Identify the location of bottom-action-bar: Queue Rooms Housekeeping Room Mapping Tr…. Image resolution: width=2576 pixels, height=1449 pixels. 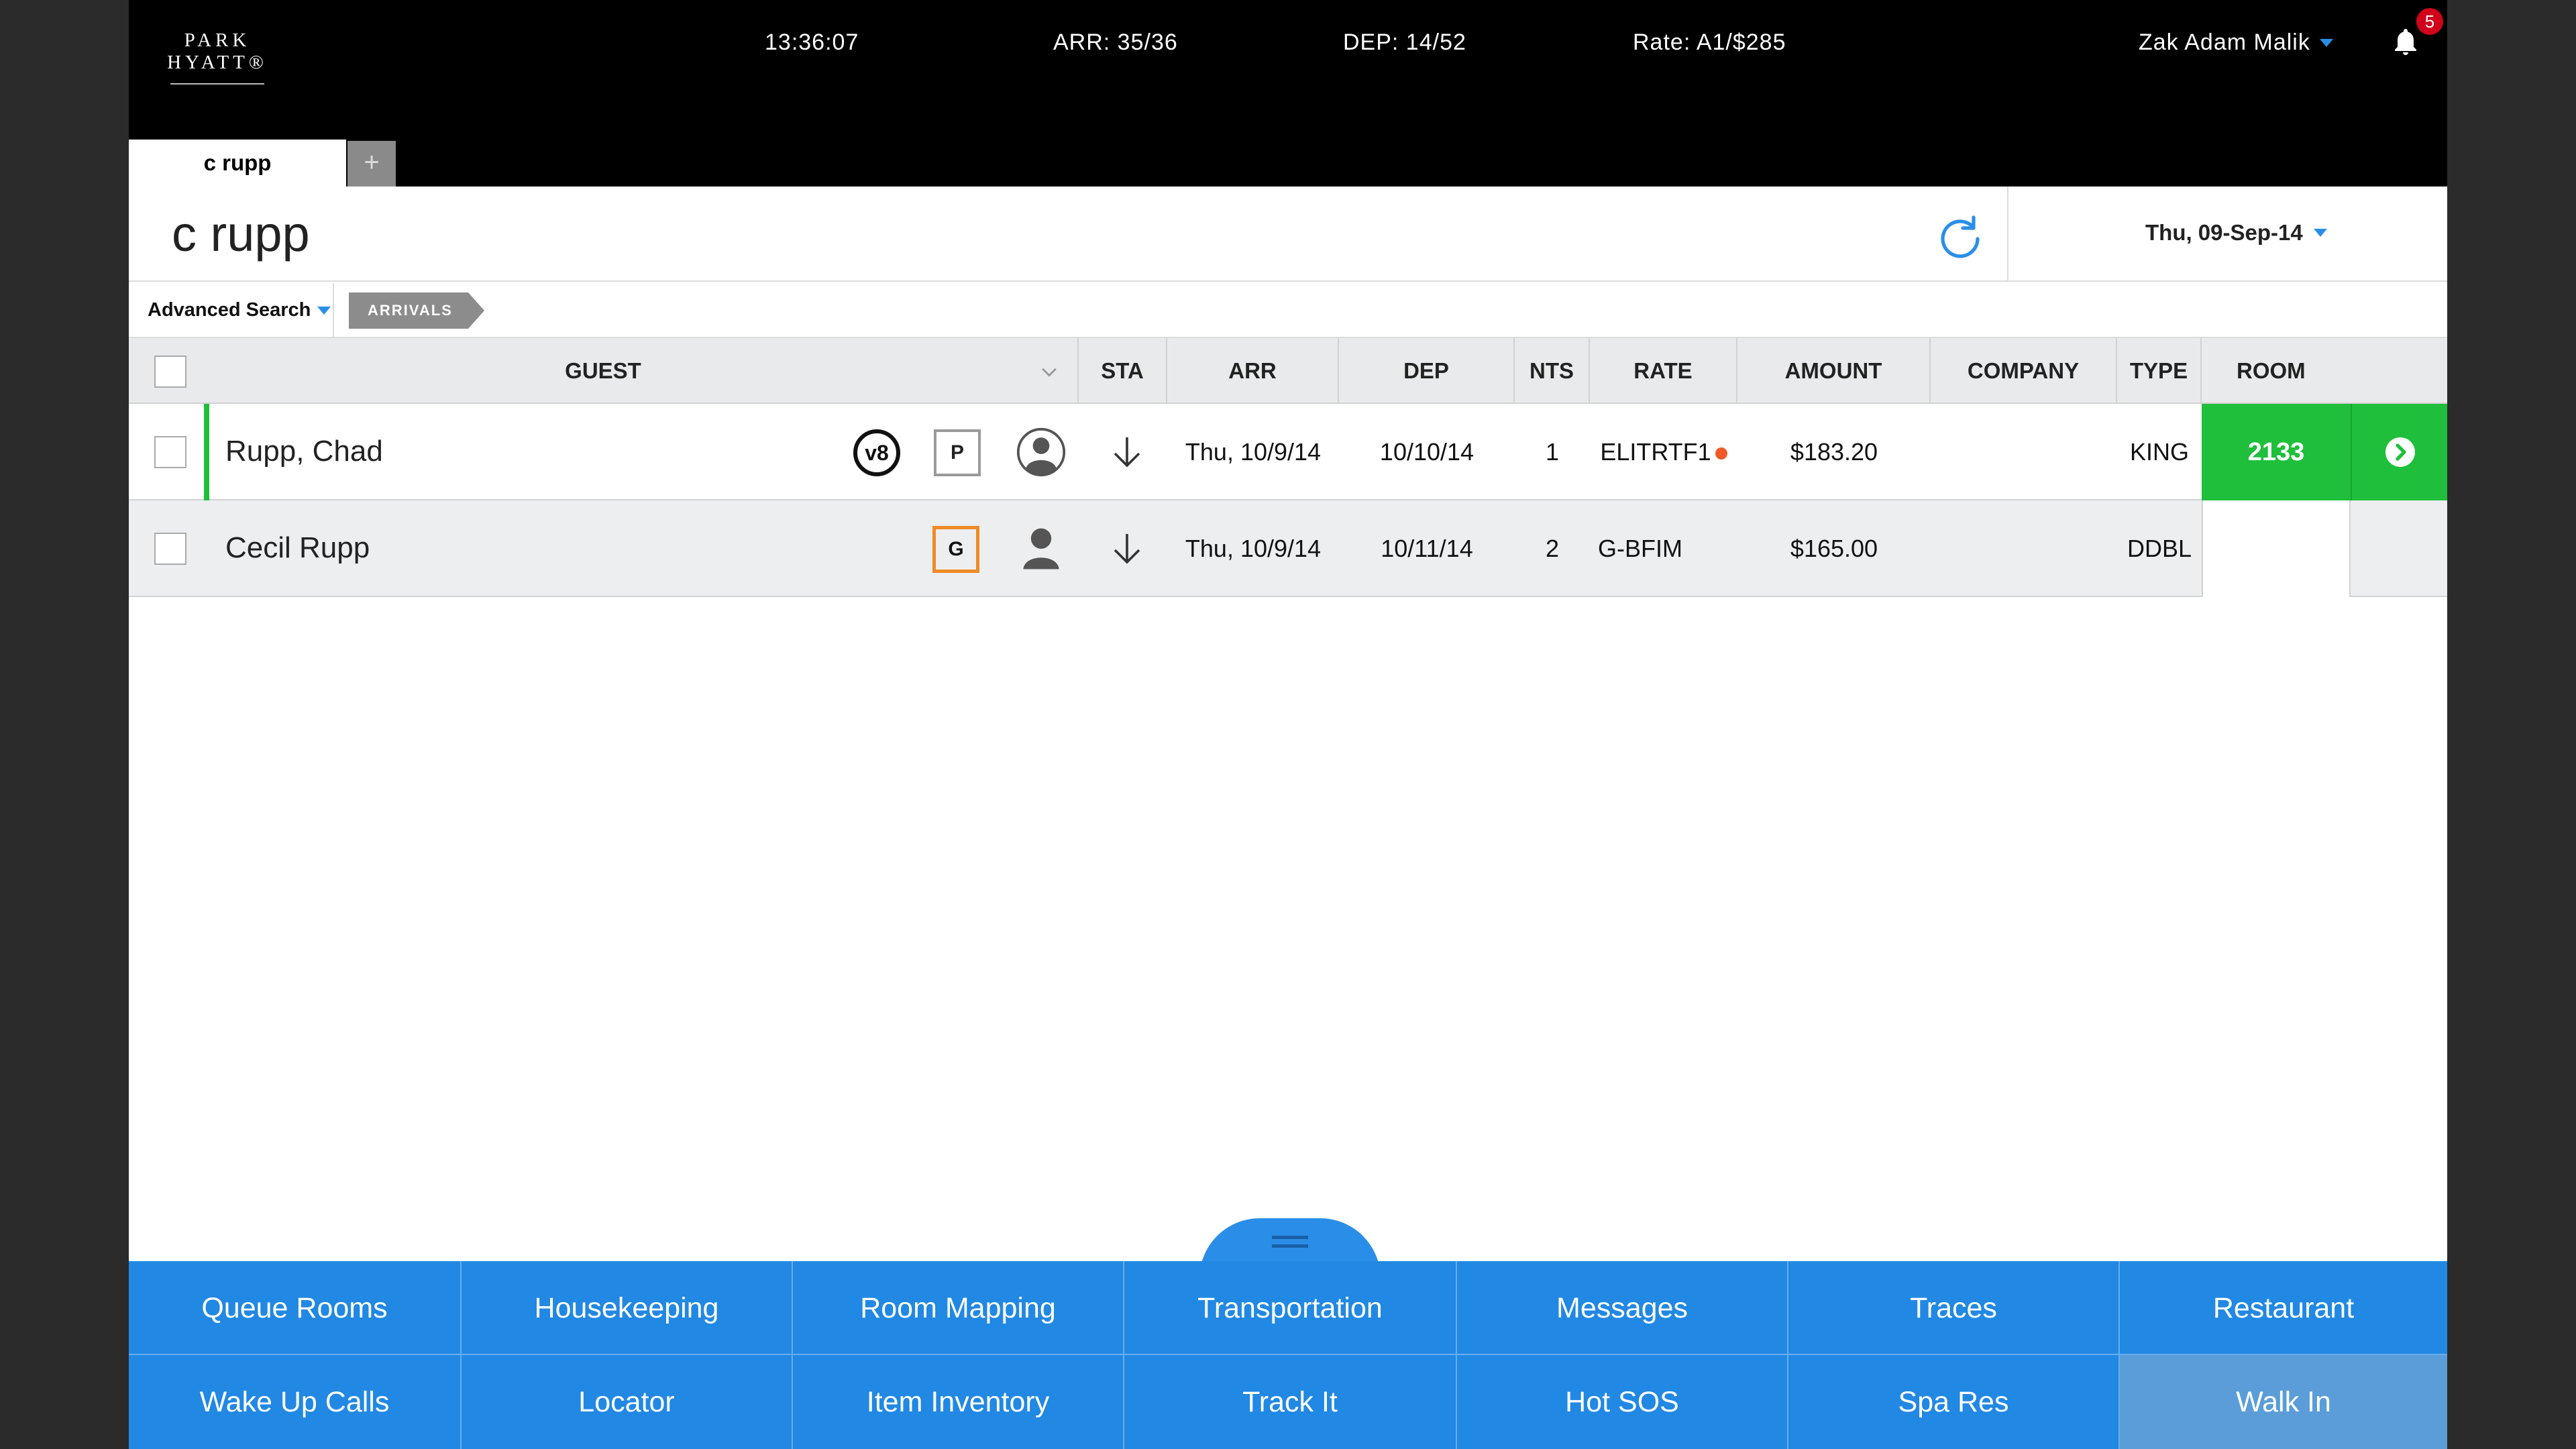
(1288, 1355).